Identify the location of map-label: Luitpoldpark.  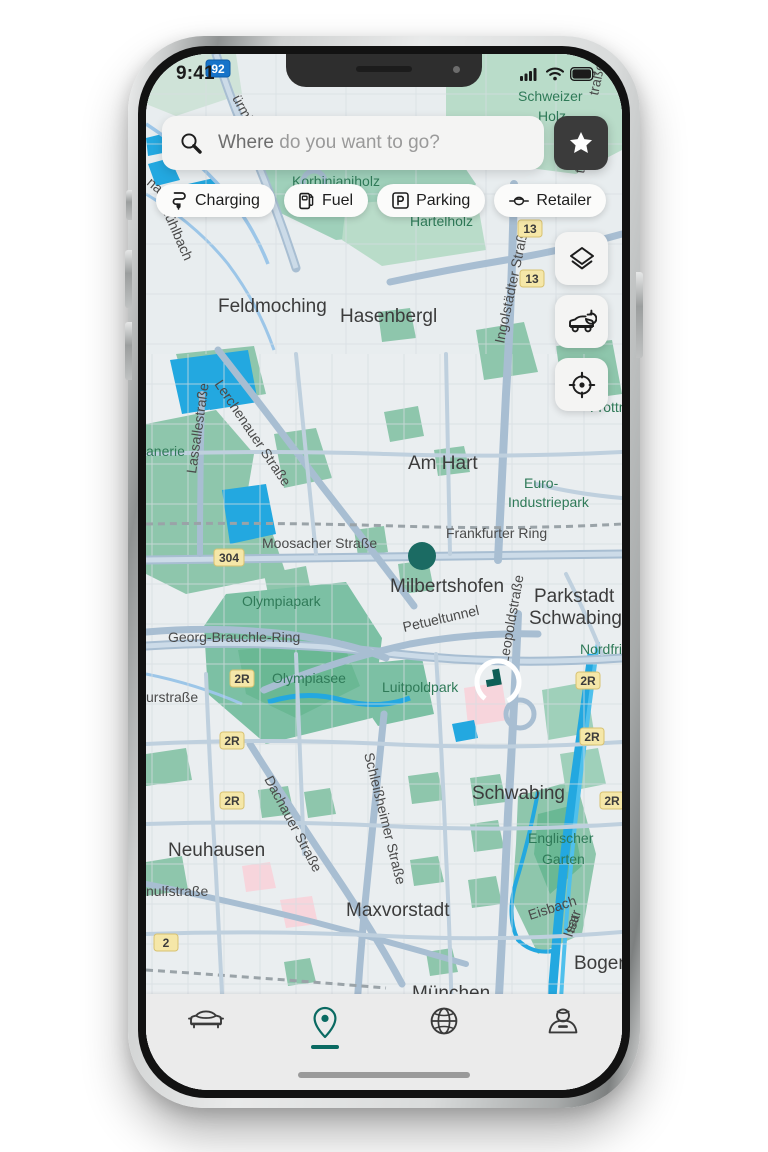
(420, 687).